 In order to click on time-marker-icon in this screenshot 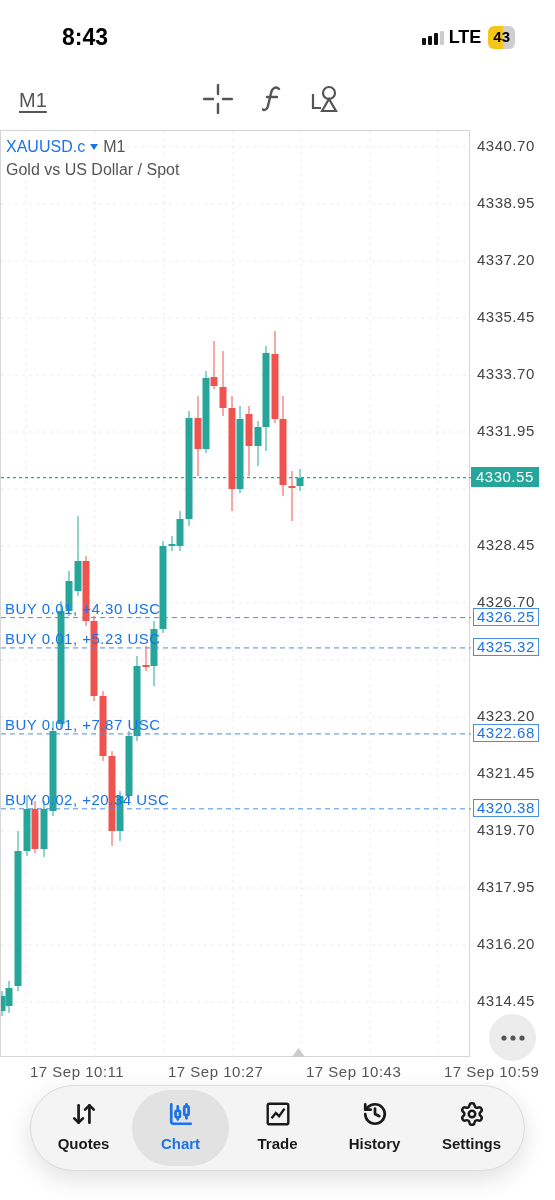, I will do `click(298, 1052)`.